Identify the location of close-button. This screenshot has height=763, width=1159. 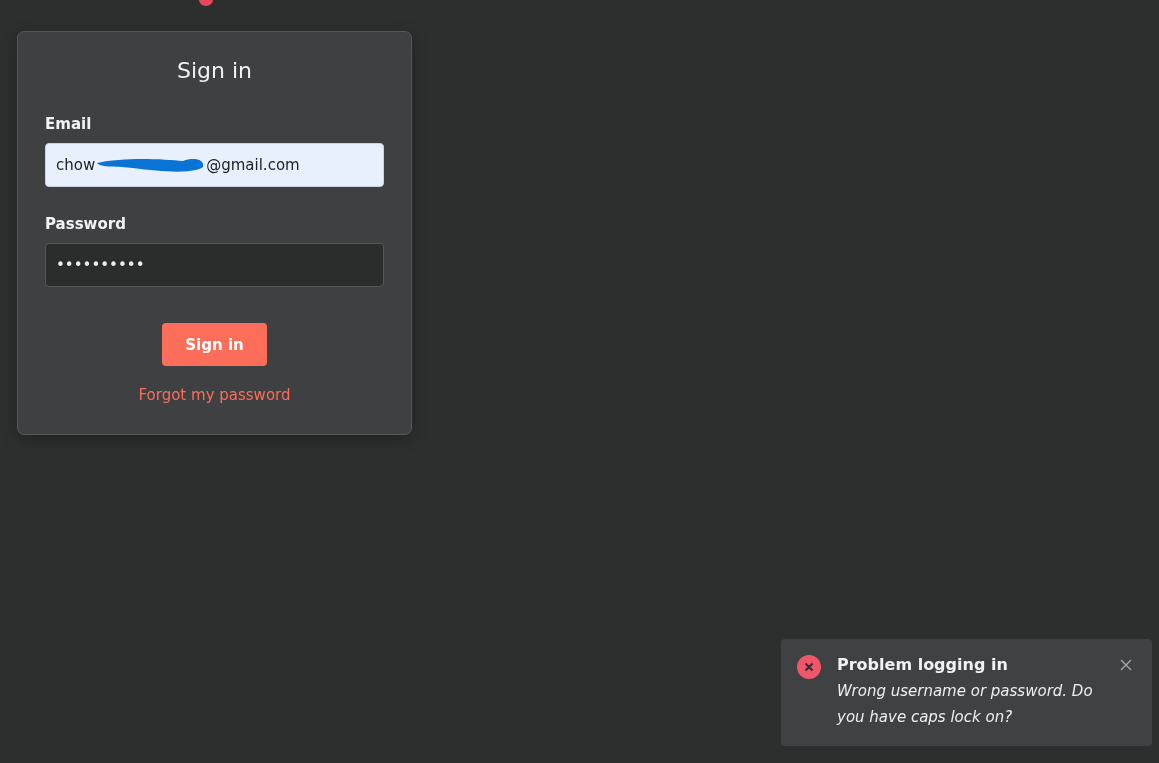
(1126, 665).